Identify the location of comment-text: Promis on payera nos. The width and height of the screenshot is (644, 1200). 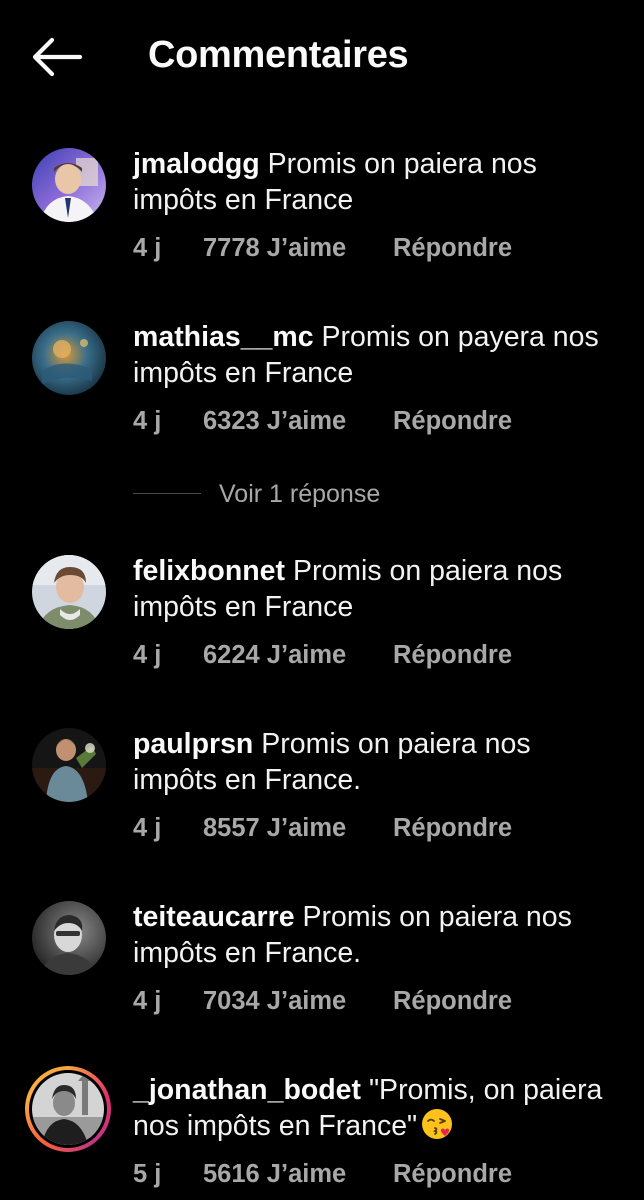
(460, 337).